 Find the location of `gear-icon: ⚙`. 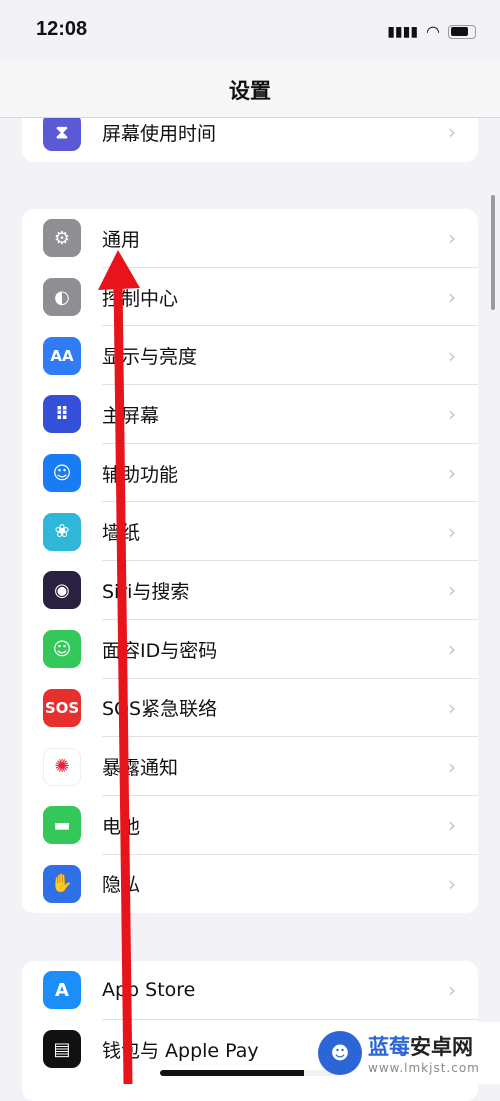

gear-icon: ⚙ is located at coordinates (62, 238).